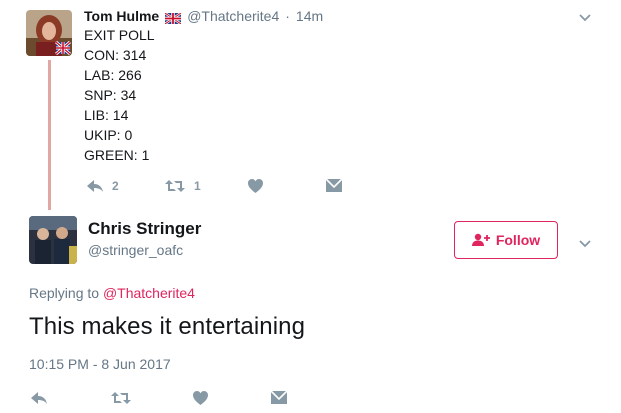 The height and width of the screenshot is (413, 621). Describe the element at coordinates (115, 55) in the screenshot. I see `tweet-text-line: CON: 314` at that location.